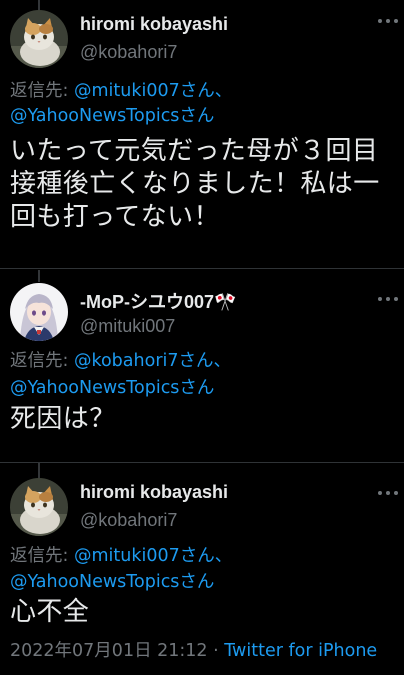  I want to click on display-name: -MoP-シユウ007🎌, so click(158, 301).